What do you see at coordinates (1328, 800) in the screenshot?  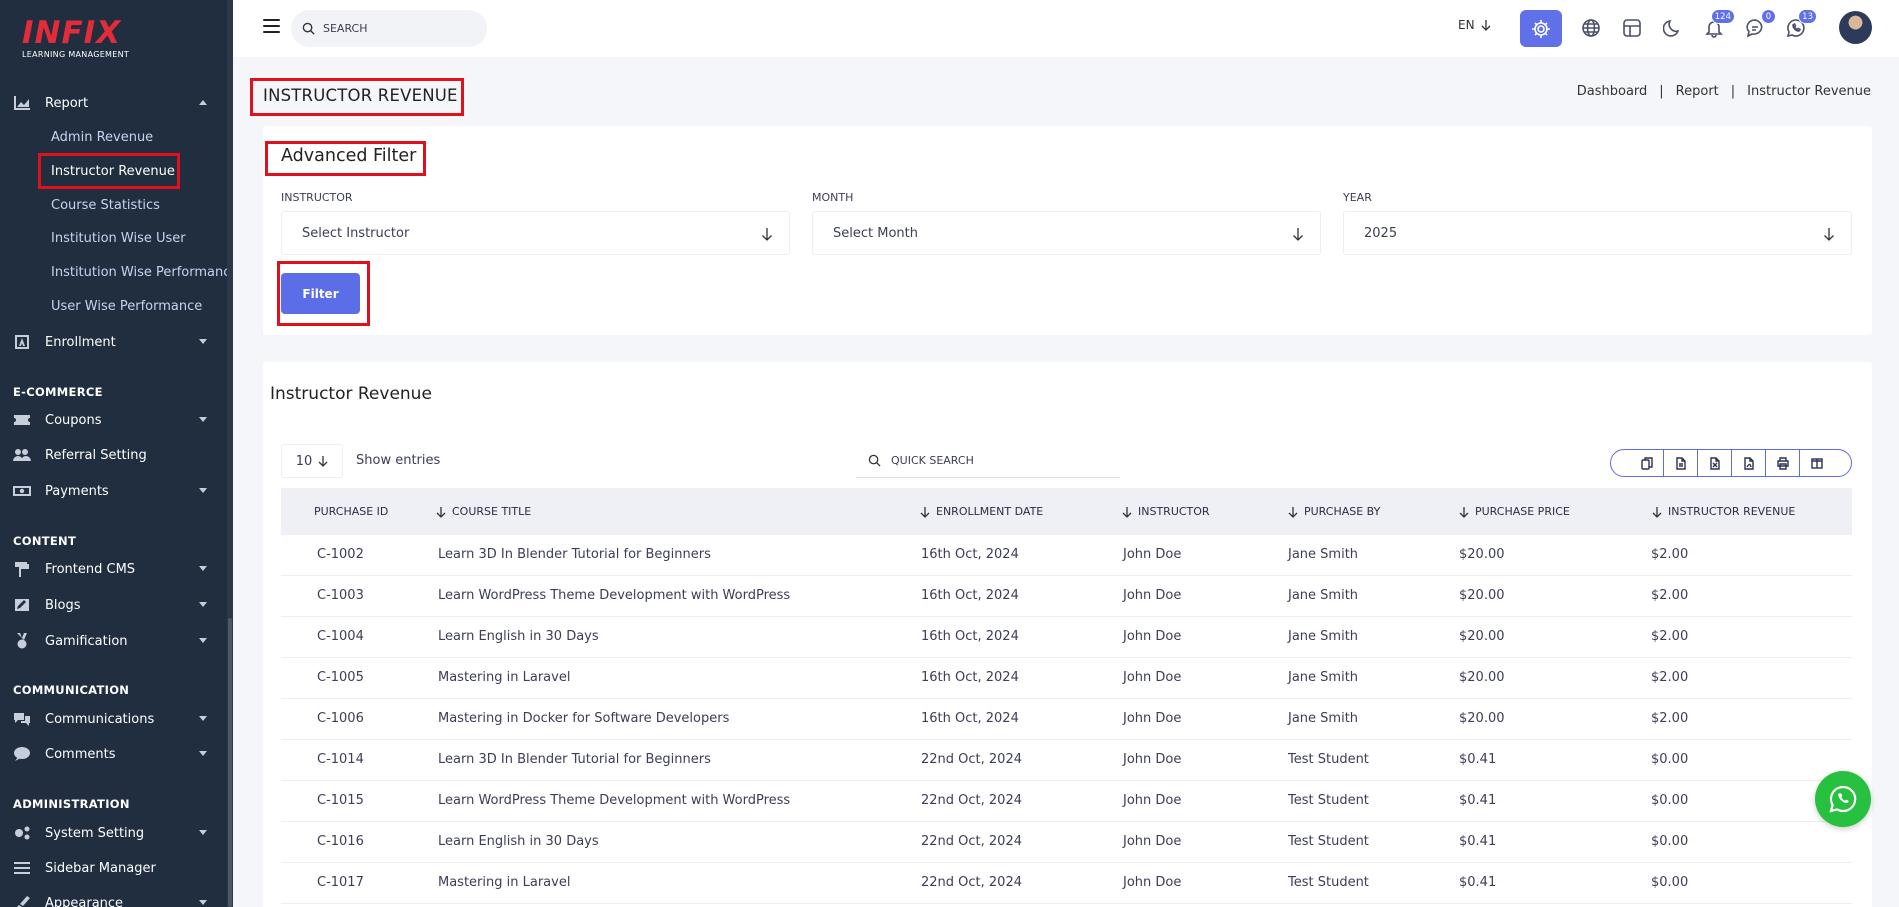 I see `cell-purchase-by: Test Student` at bounding box center [1328, 800].